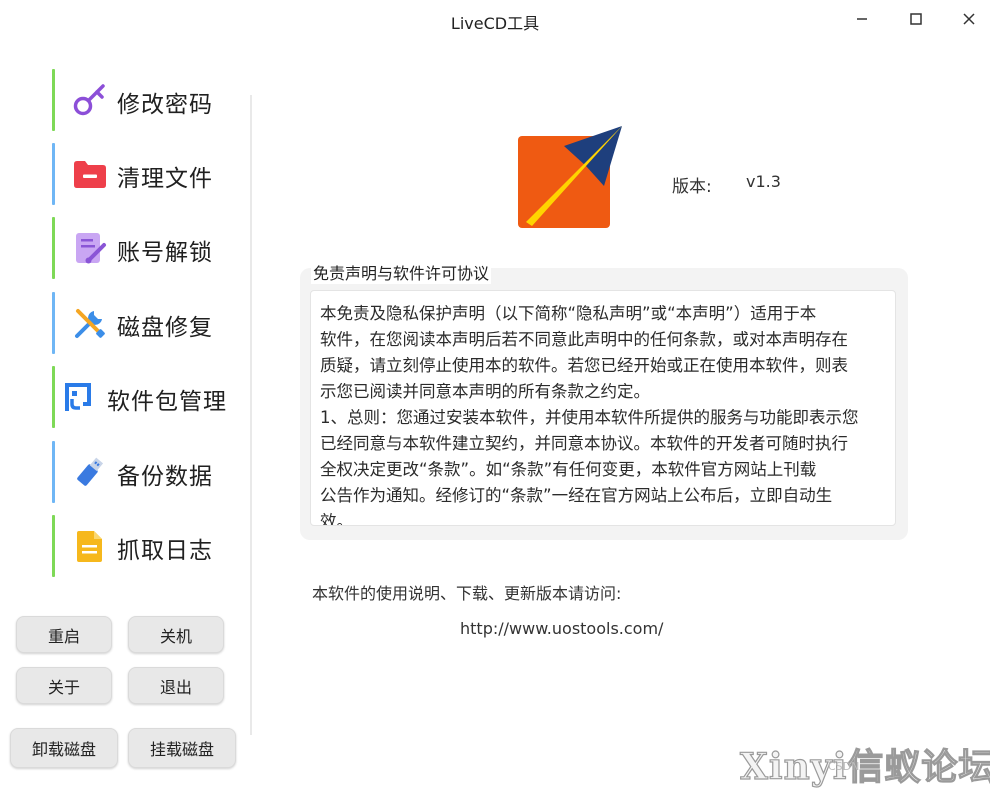 The height and width of the screenshot is (790, 990). What do you see at coordinates (165, 477) in the screenshot?
I see `sidebar-item-label: 备份数据` at bounding box center [165, 477].